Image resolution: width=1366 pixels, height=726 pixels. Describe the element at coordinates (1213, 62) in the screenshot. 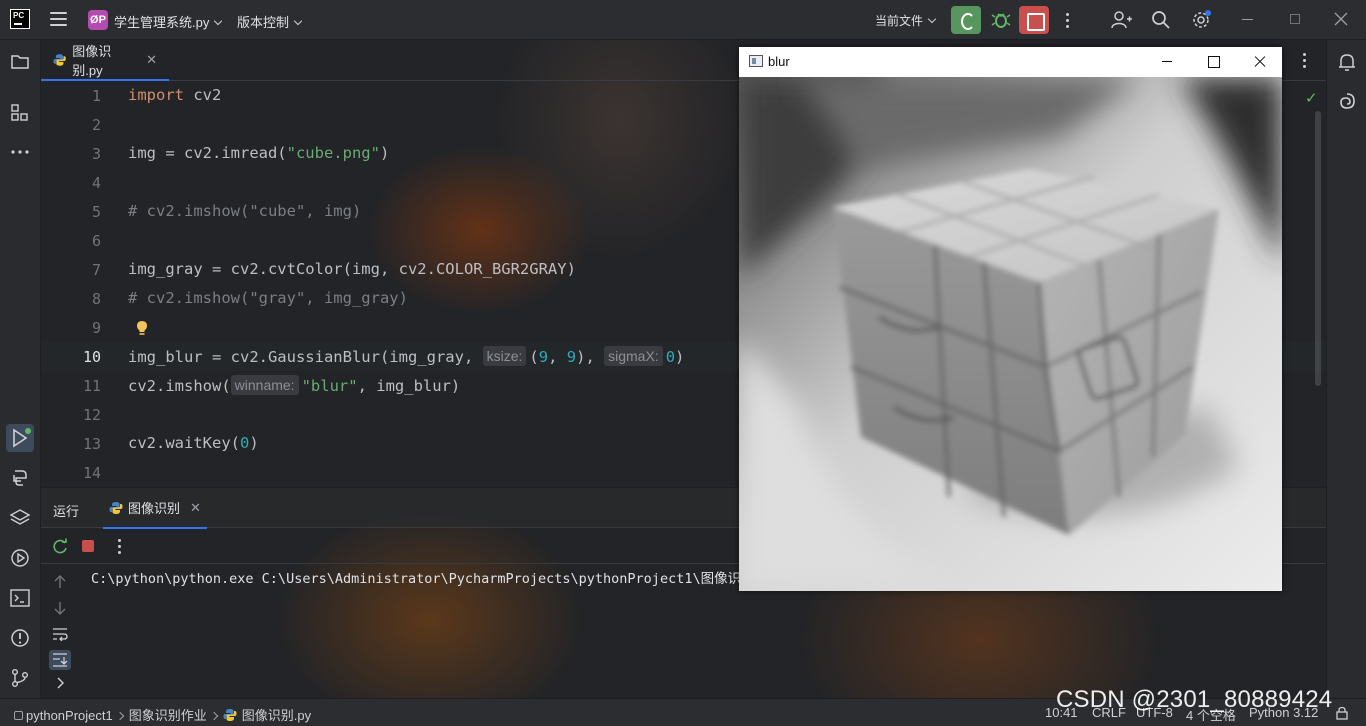

I see `blur-maximize-button` at that location.